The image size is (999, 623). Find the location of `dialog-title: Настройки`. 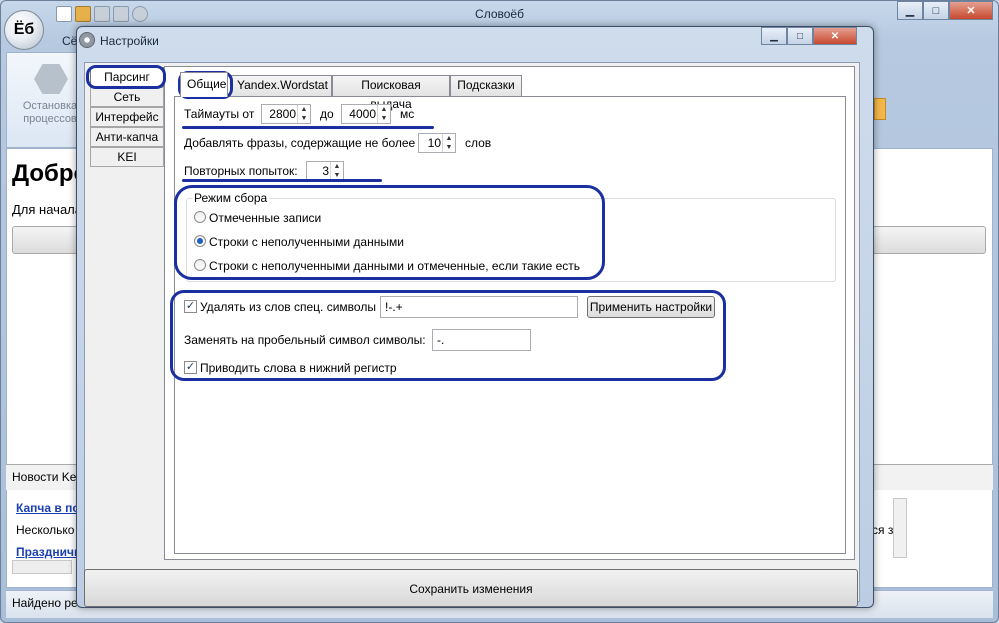

dialog-title: Настройки is located at coordinates (129, 41).